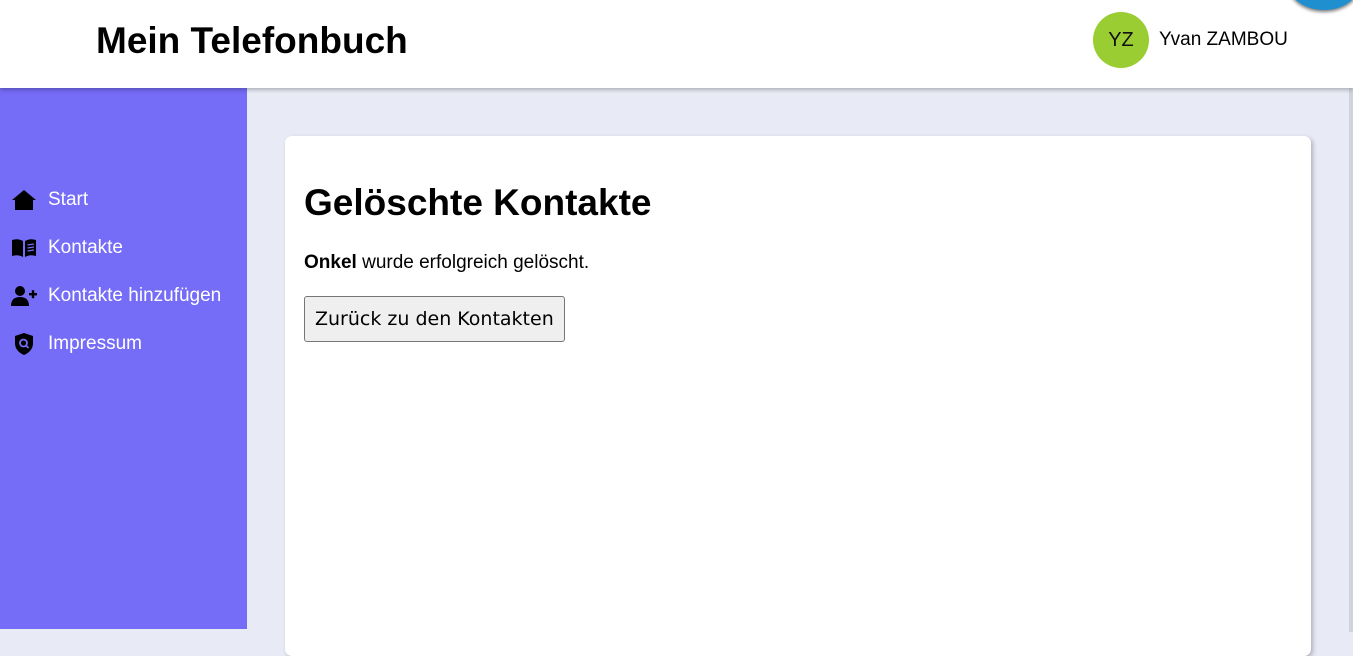  Describe the element at coordinates (676, 44) in the screenshot. I see `header: Mein Telefonbuch YZ Yvan ZAMBOU` at that location.